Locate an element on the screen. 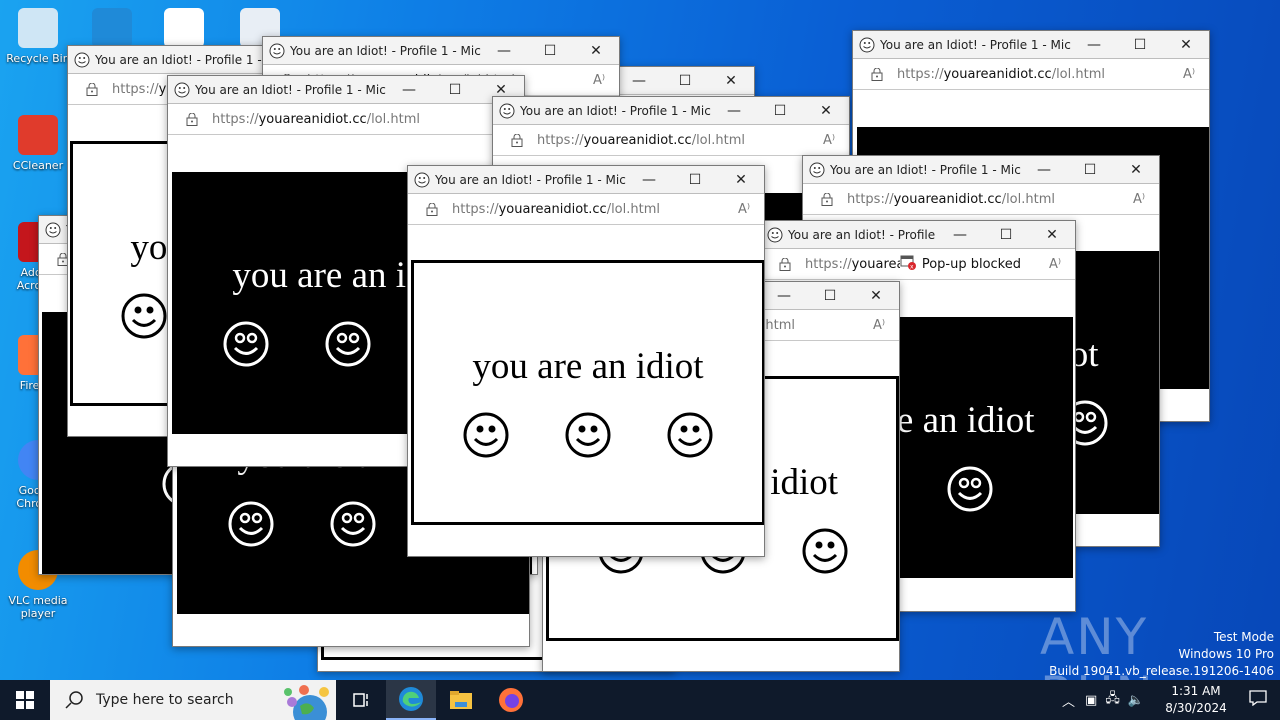 Image resolution: width=1280 pixels, height=720 pixels. word-document-icon is located at coordinates (184, 28).